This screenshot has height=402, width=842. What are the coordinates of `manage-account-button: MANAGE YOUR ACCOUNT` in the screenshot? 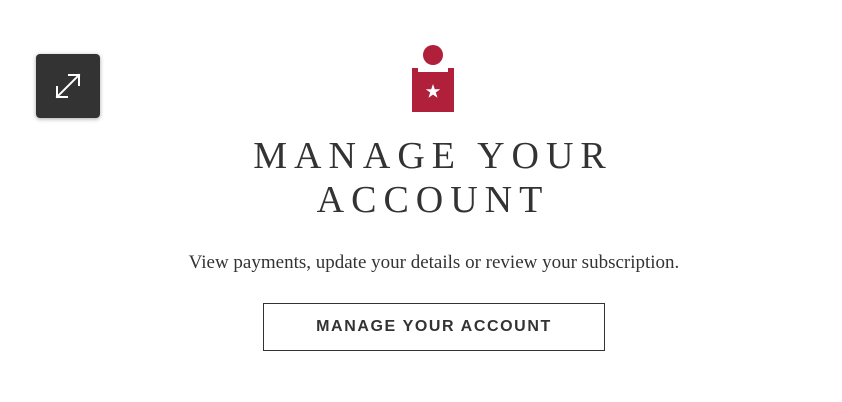 It's located at (434, 327).